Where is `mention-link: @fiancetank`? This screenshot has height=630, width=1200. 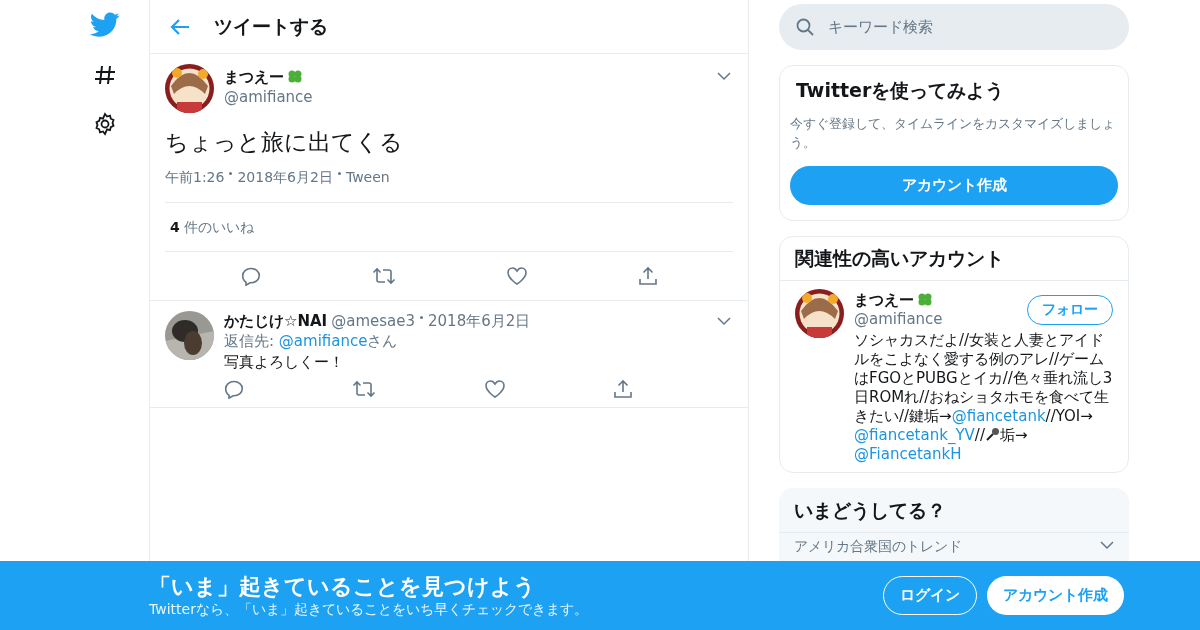 mention-link: @fiancetank is located at coordinates (998, 416).